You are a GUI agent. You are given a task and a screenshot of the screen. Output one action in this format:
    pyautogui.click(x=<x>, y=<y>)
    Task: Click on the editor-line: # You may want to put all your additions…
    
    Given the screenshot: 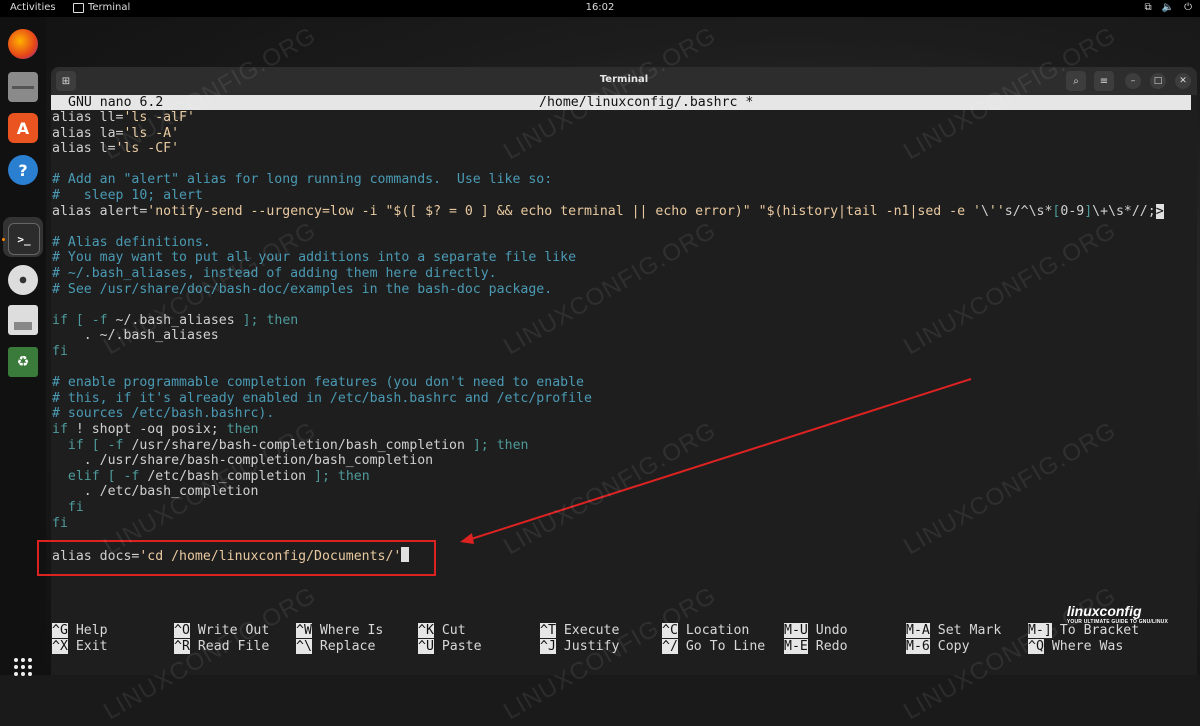 What is the action you would take?
    pyautogui.click(x=314, y=258)
    